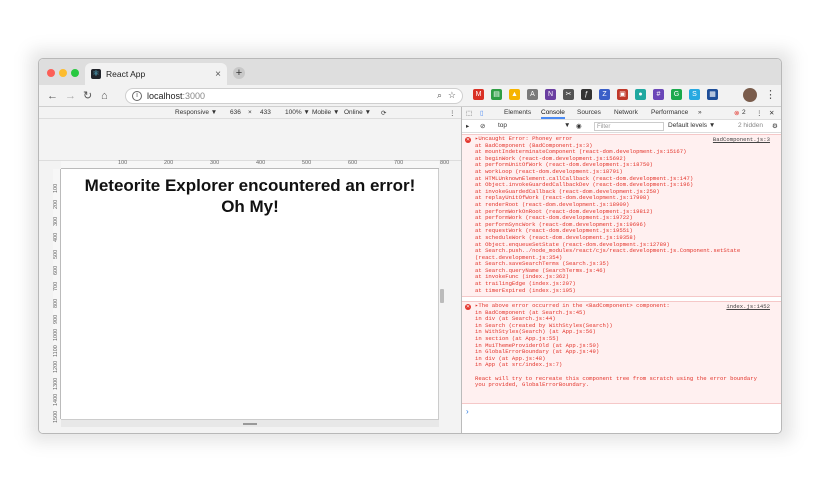  I want to click on context-select: top, so click(502, 125).